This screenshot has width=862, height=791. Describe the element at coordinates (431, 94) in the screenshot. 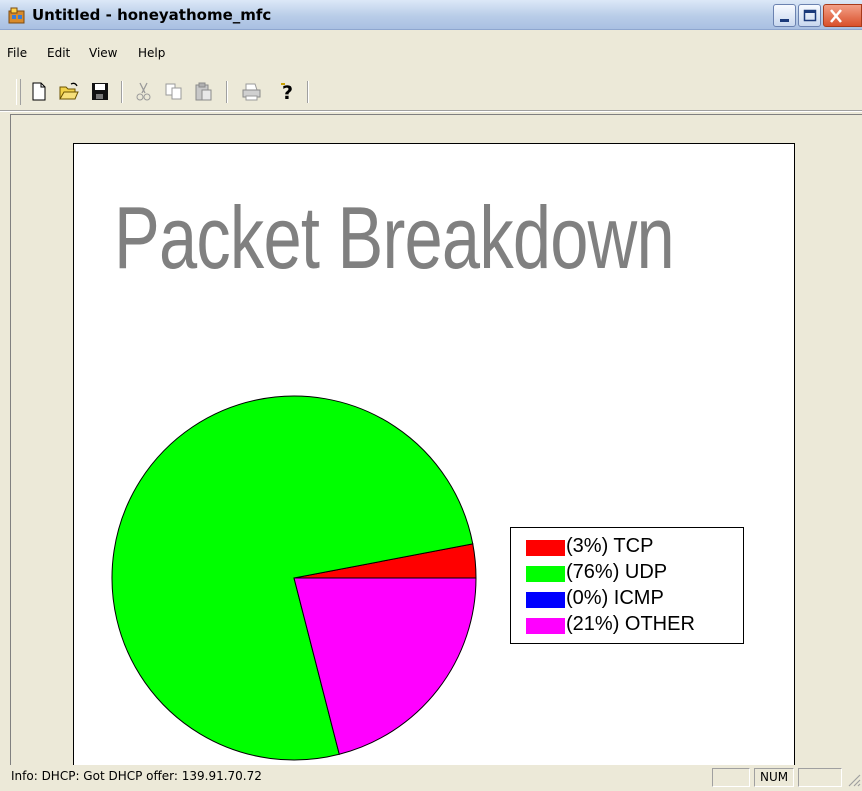

I see `toolbar: ?` at that location.